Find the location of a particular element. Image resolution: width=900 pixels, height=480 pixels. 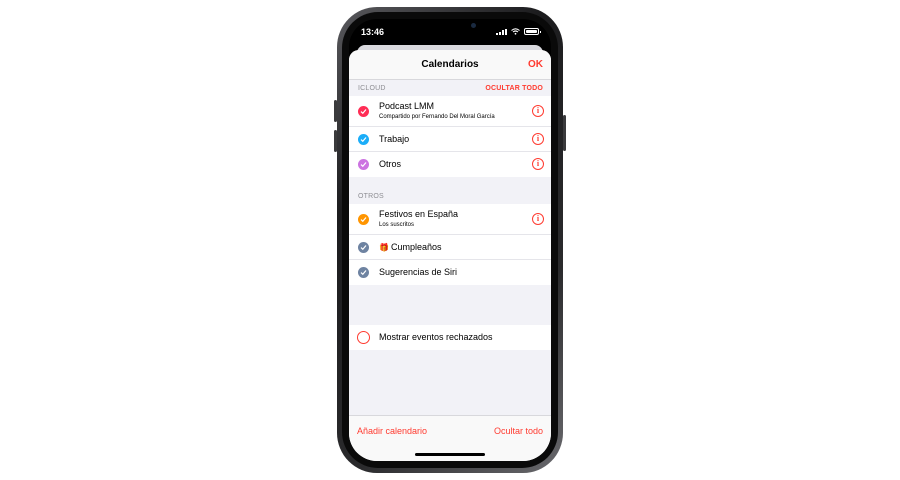

calendar-name: Sugerencias de Siri is located at coordinates (418, 272).